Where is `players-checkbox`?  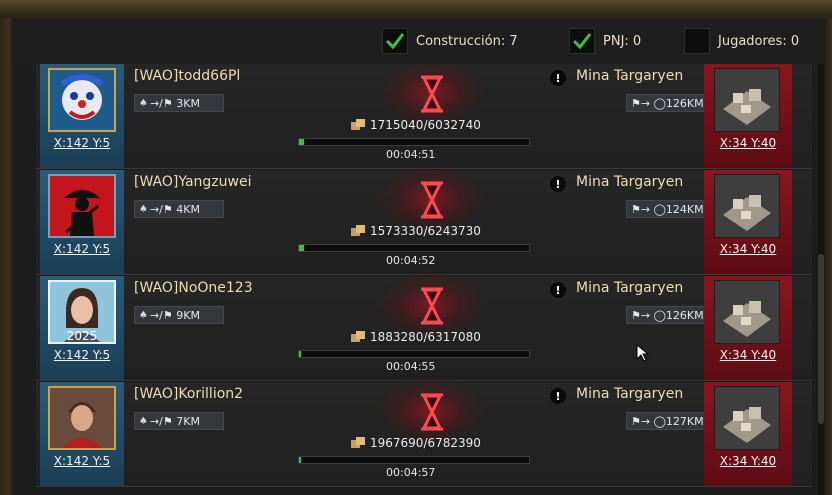
players-checkbox is located at coordinates (697, 41).